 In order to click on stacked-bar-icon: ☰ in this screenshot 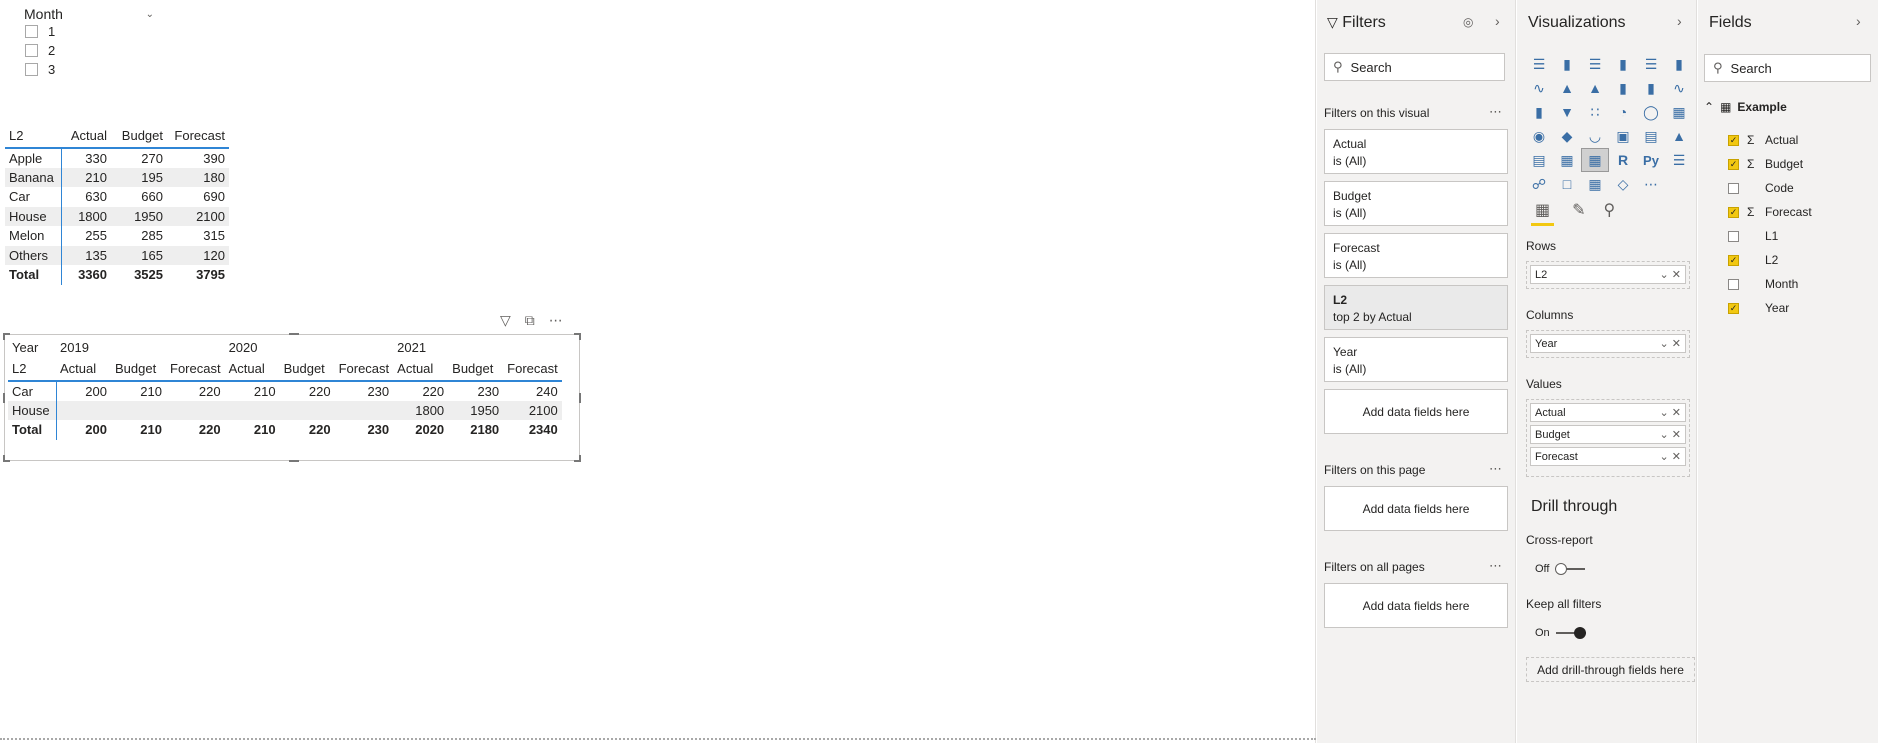, I will do `click(1539, 64)`.